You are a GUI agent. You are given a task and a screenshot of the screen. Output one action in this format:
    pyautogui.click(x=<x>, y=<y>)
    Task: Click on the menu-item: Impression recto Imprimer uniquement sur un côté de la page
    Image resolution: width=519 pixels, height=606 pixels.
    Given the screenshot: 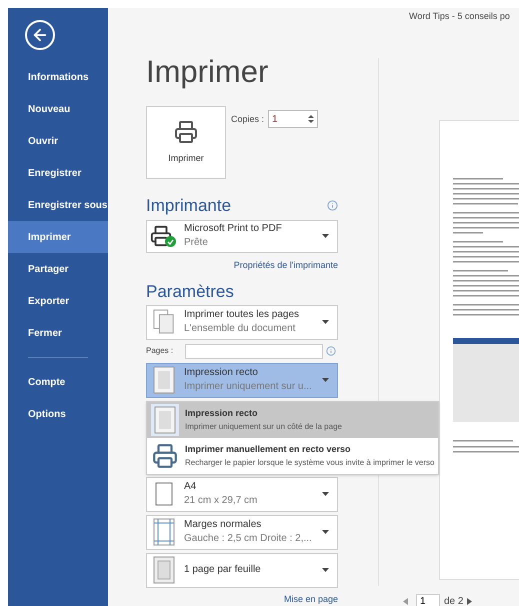 What is the action you would take?
    pyautogui.click(x=292, y=420)
    